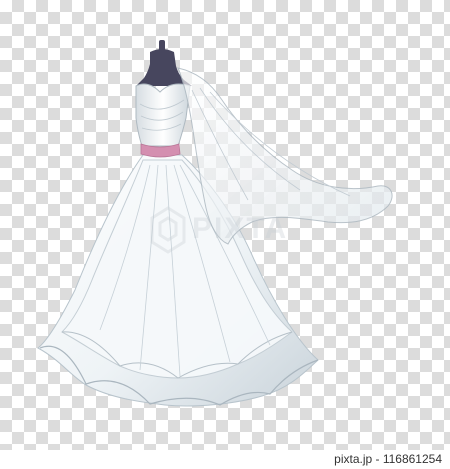  Describe the element at coordinates (163, 115) in the screenshot. I see `bodice` at that location.